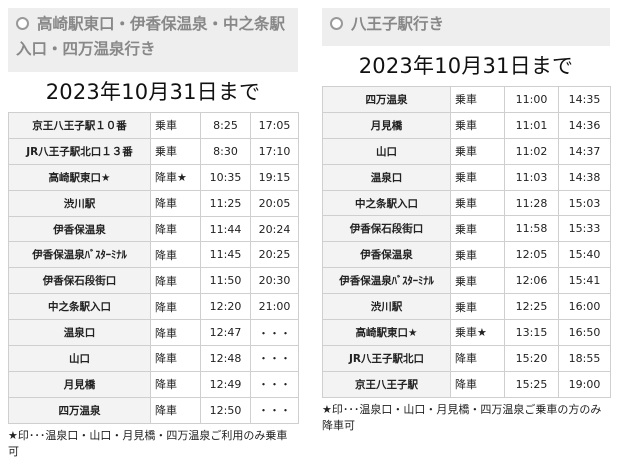 Image resolution: width=618 pixels, height=469 pixels. What do you see at coordinates (386, 332) in the screenshot?
I see `stop-name-cell: 高崎駅東口★` at bounding box center [386, 332].